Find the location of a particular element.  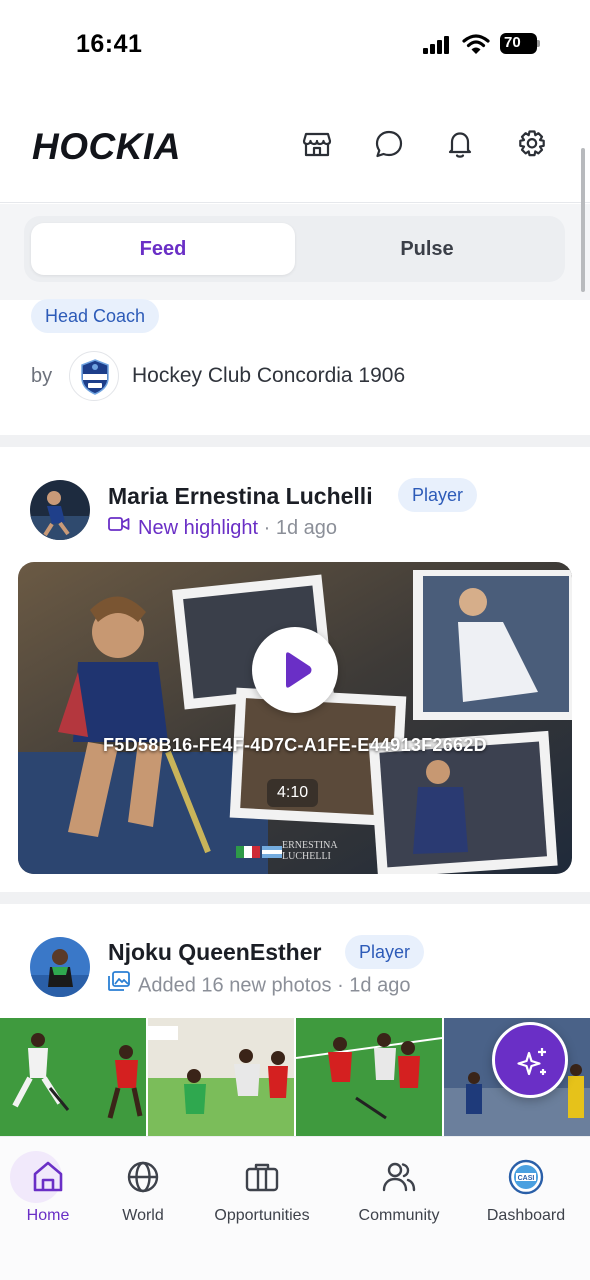

segmented-control: Feed Pulse is located at coordinates (294, 249).